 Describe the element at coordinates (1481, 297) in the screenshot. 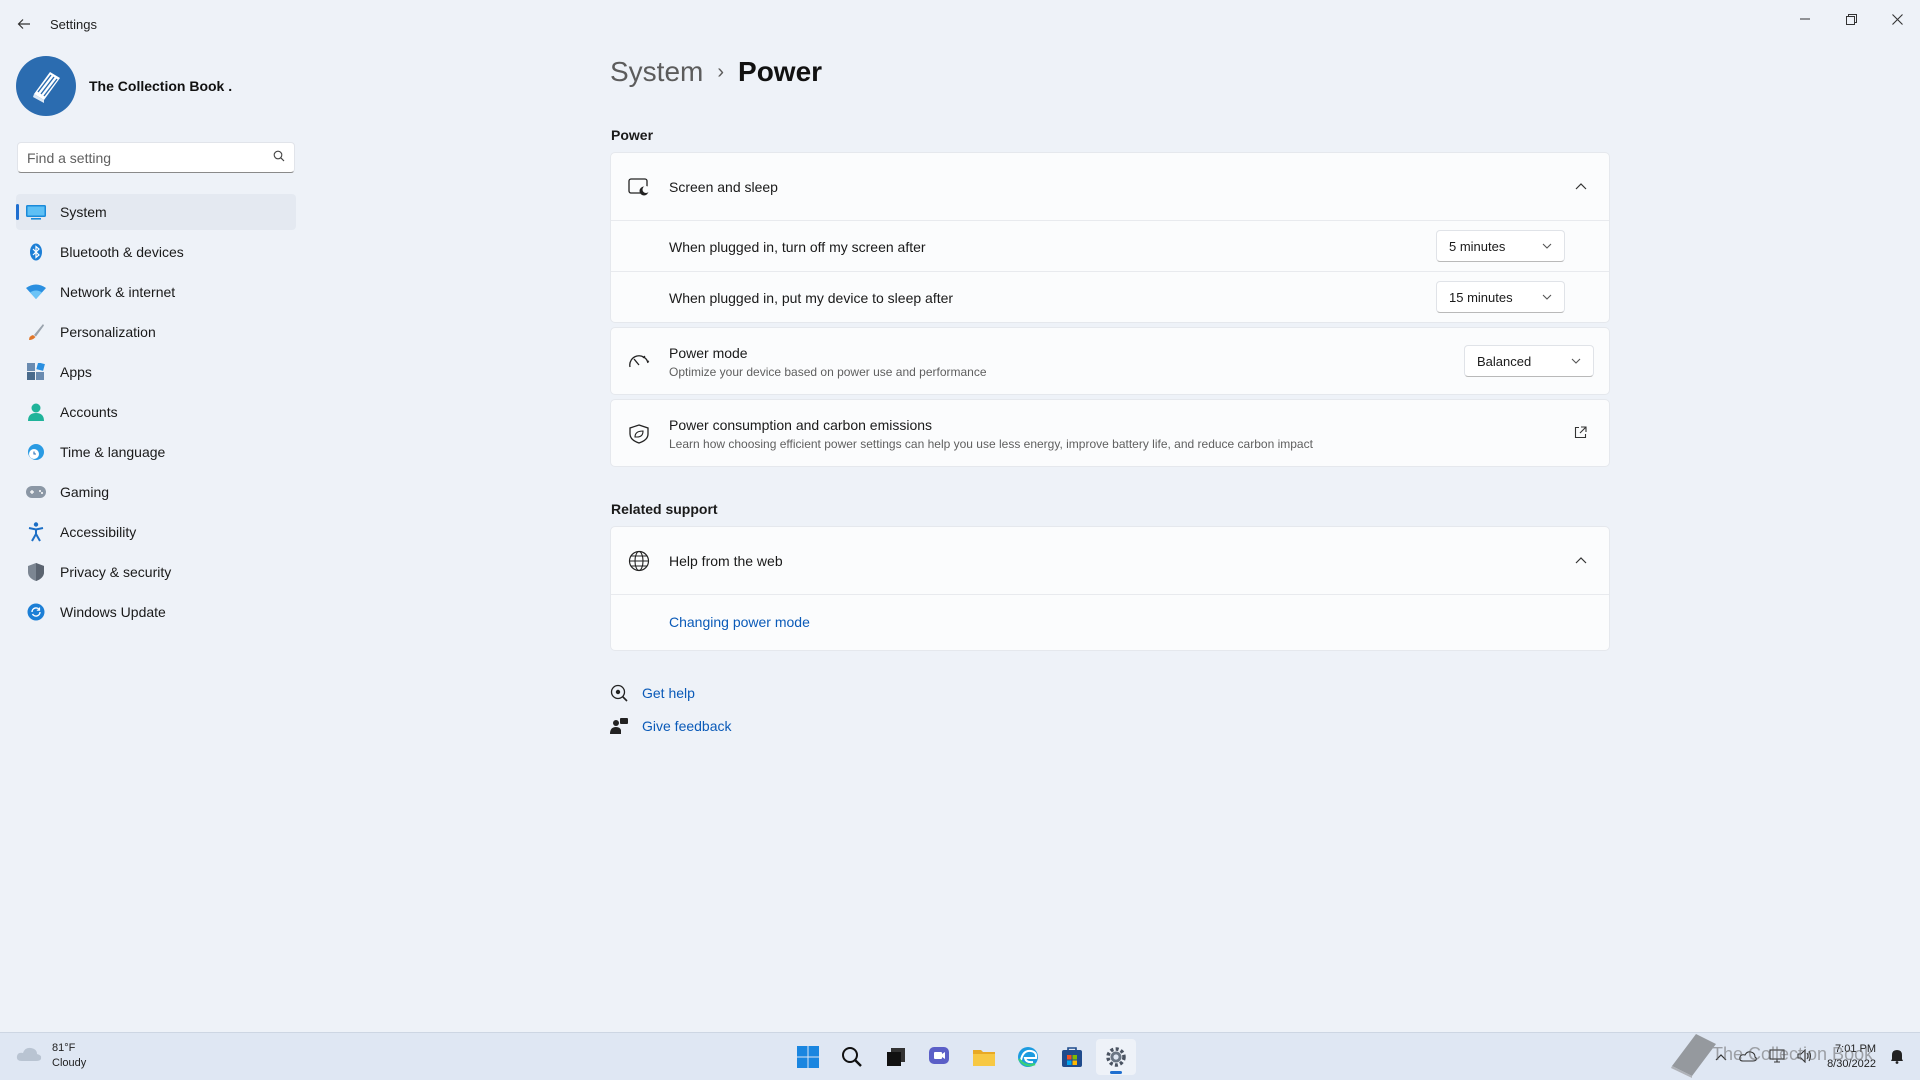

I see `sleep-value: 15 minutes` at that location.